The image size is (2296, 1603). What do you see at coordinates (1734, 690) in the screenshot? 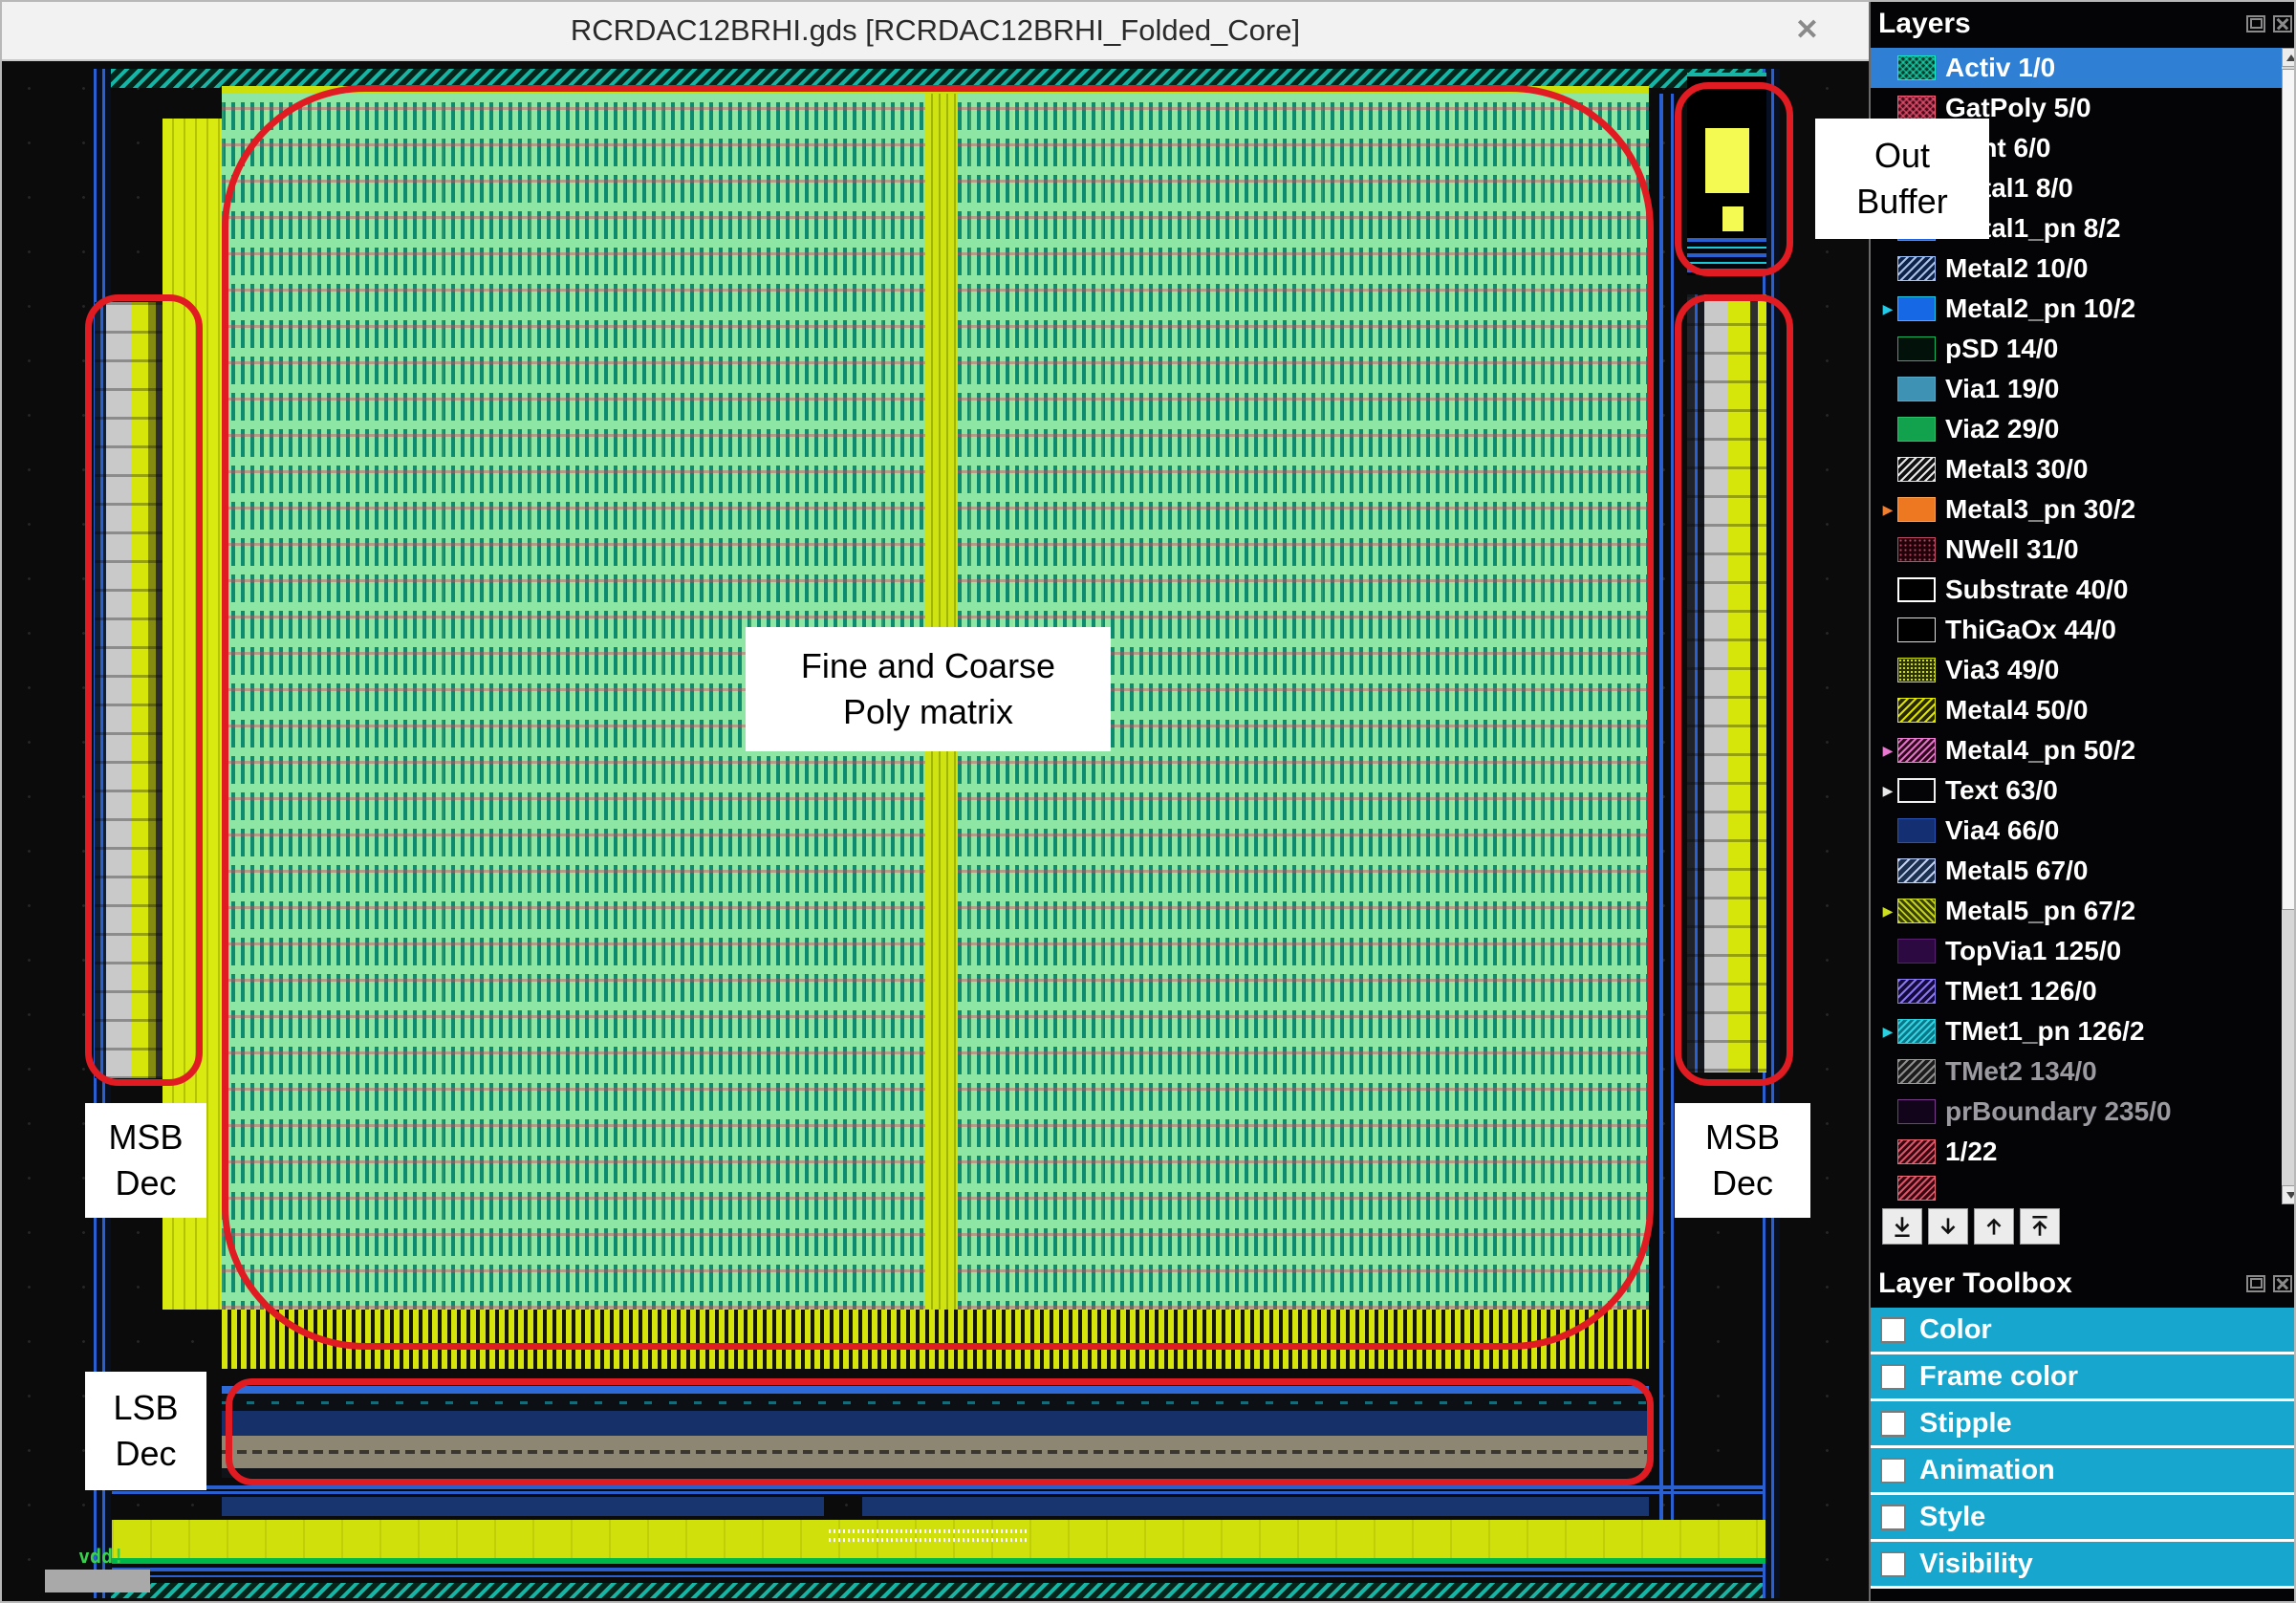
I see `annotation-outline-msb-right` at bounding box center [1734, 690].